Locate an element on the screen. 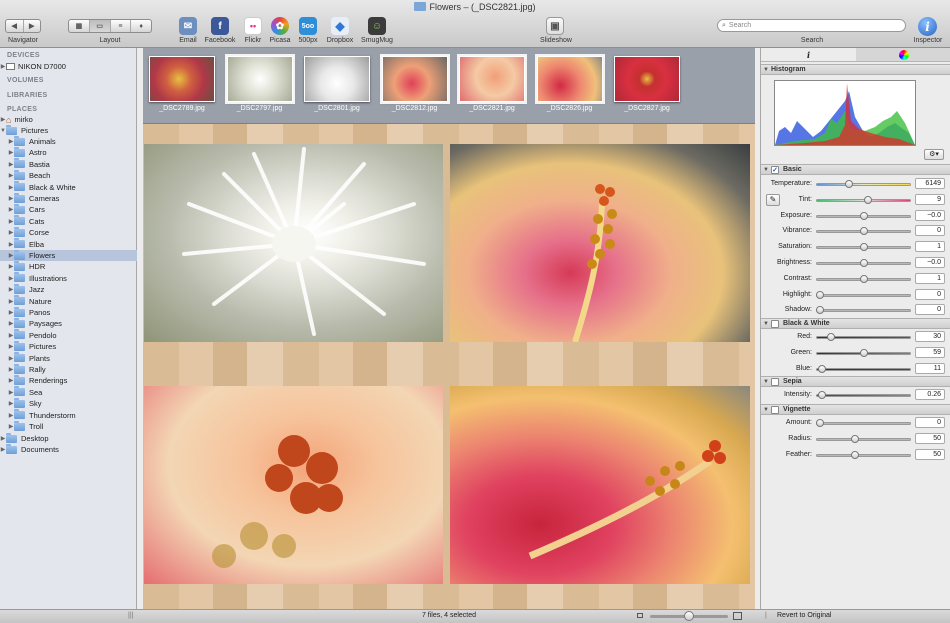 Image resolution: width=950 pixels, height=623 pixels. sidebar-item-folder: ▶ Elba is located at coordinates (68, 244).